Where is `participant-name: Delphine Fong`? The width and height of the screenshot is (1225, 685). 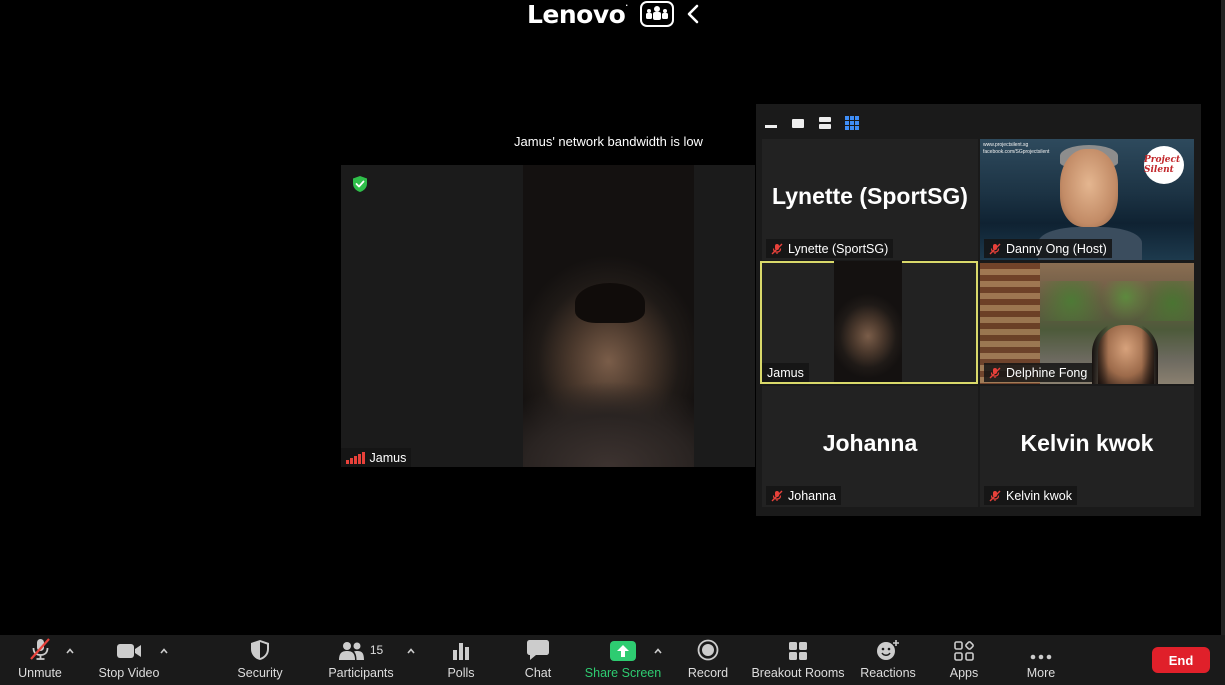
participant-name: Delphine Fong is located at coordinates (1047, 372).